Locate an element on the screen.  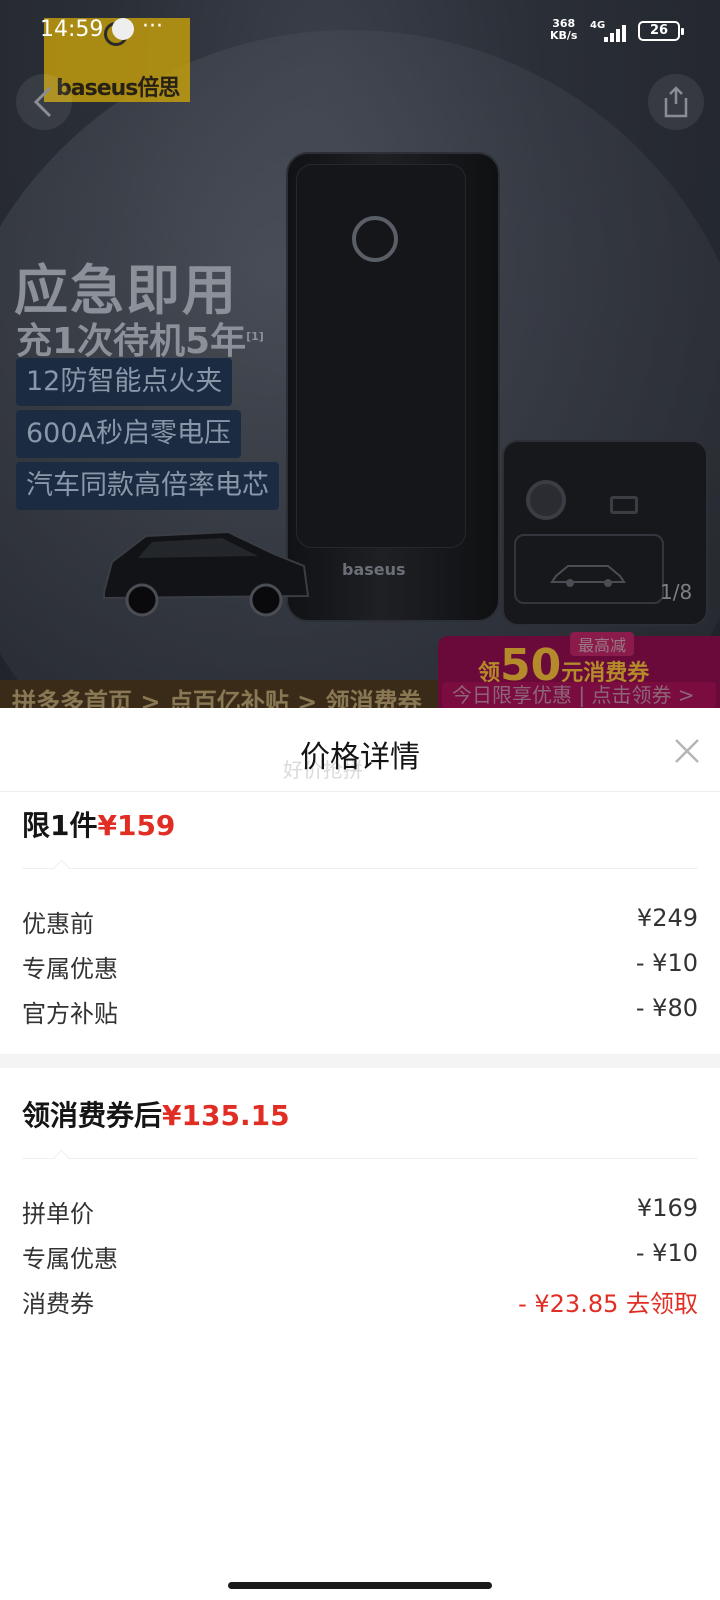
signal-icon is located at coordinates (617, 32).